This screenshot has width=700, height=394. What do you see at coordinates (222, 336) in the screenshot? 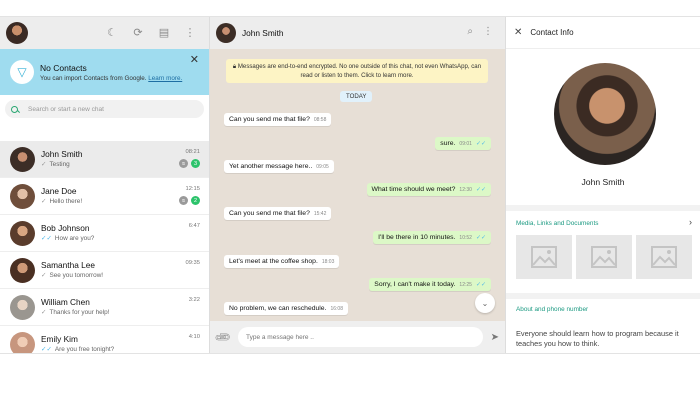
I see `attach-icon: 📎︎` at bounding box center [222, 336].